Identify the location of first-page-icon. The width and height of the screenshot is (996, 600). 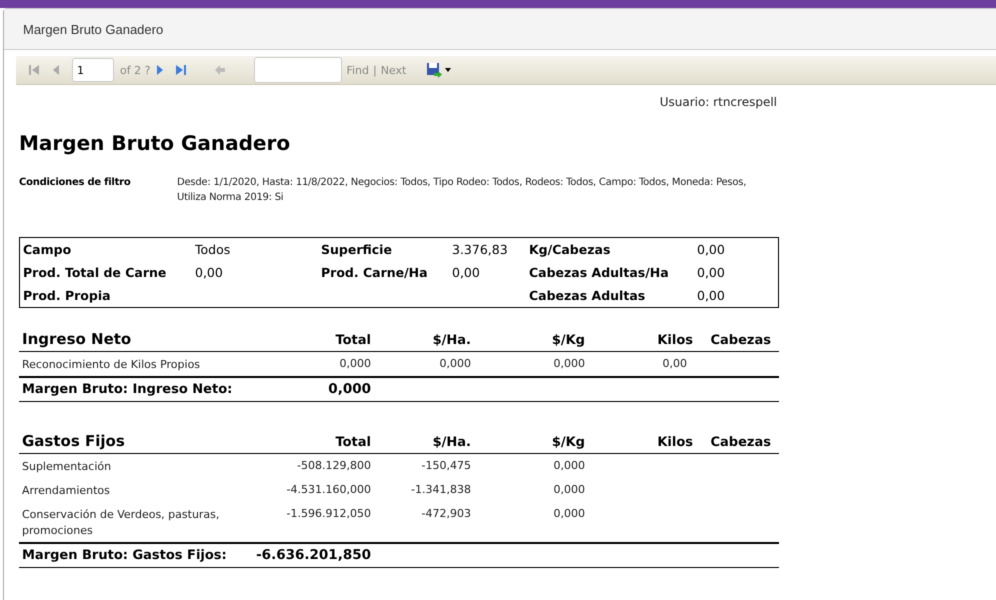
(35, 70).